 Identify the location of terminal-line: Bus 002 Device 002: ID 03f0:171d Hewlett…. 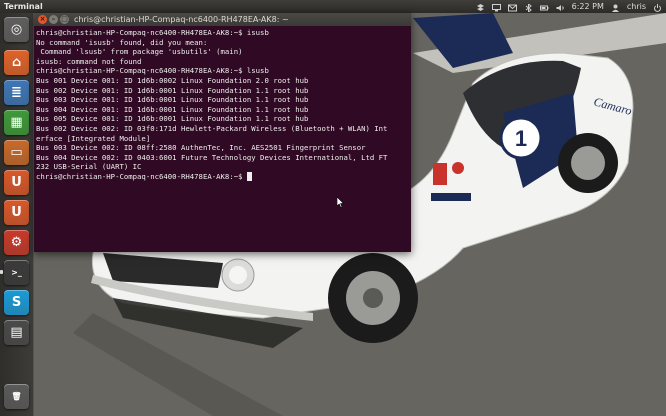
(212, 128).